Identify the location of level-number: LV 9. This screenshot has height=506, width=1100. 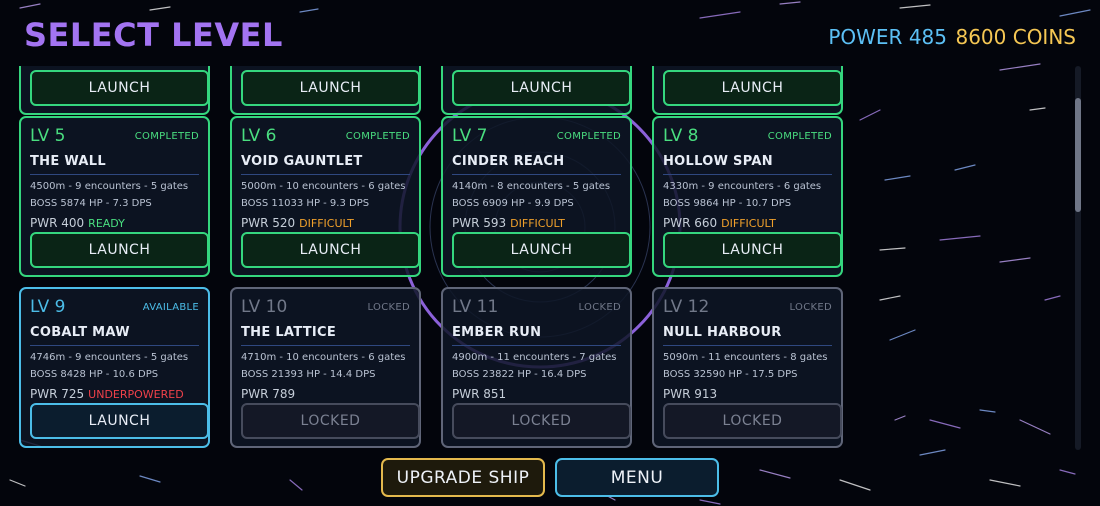
(48, 307).